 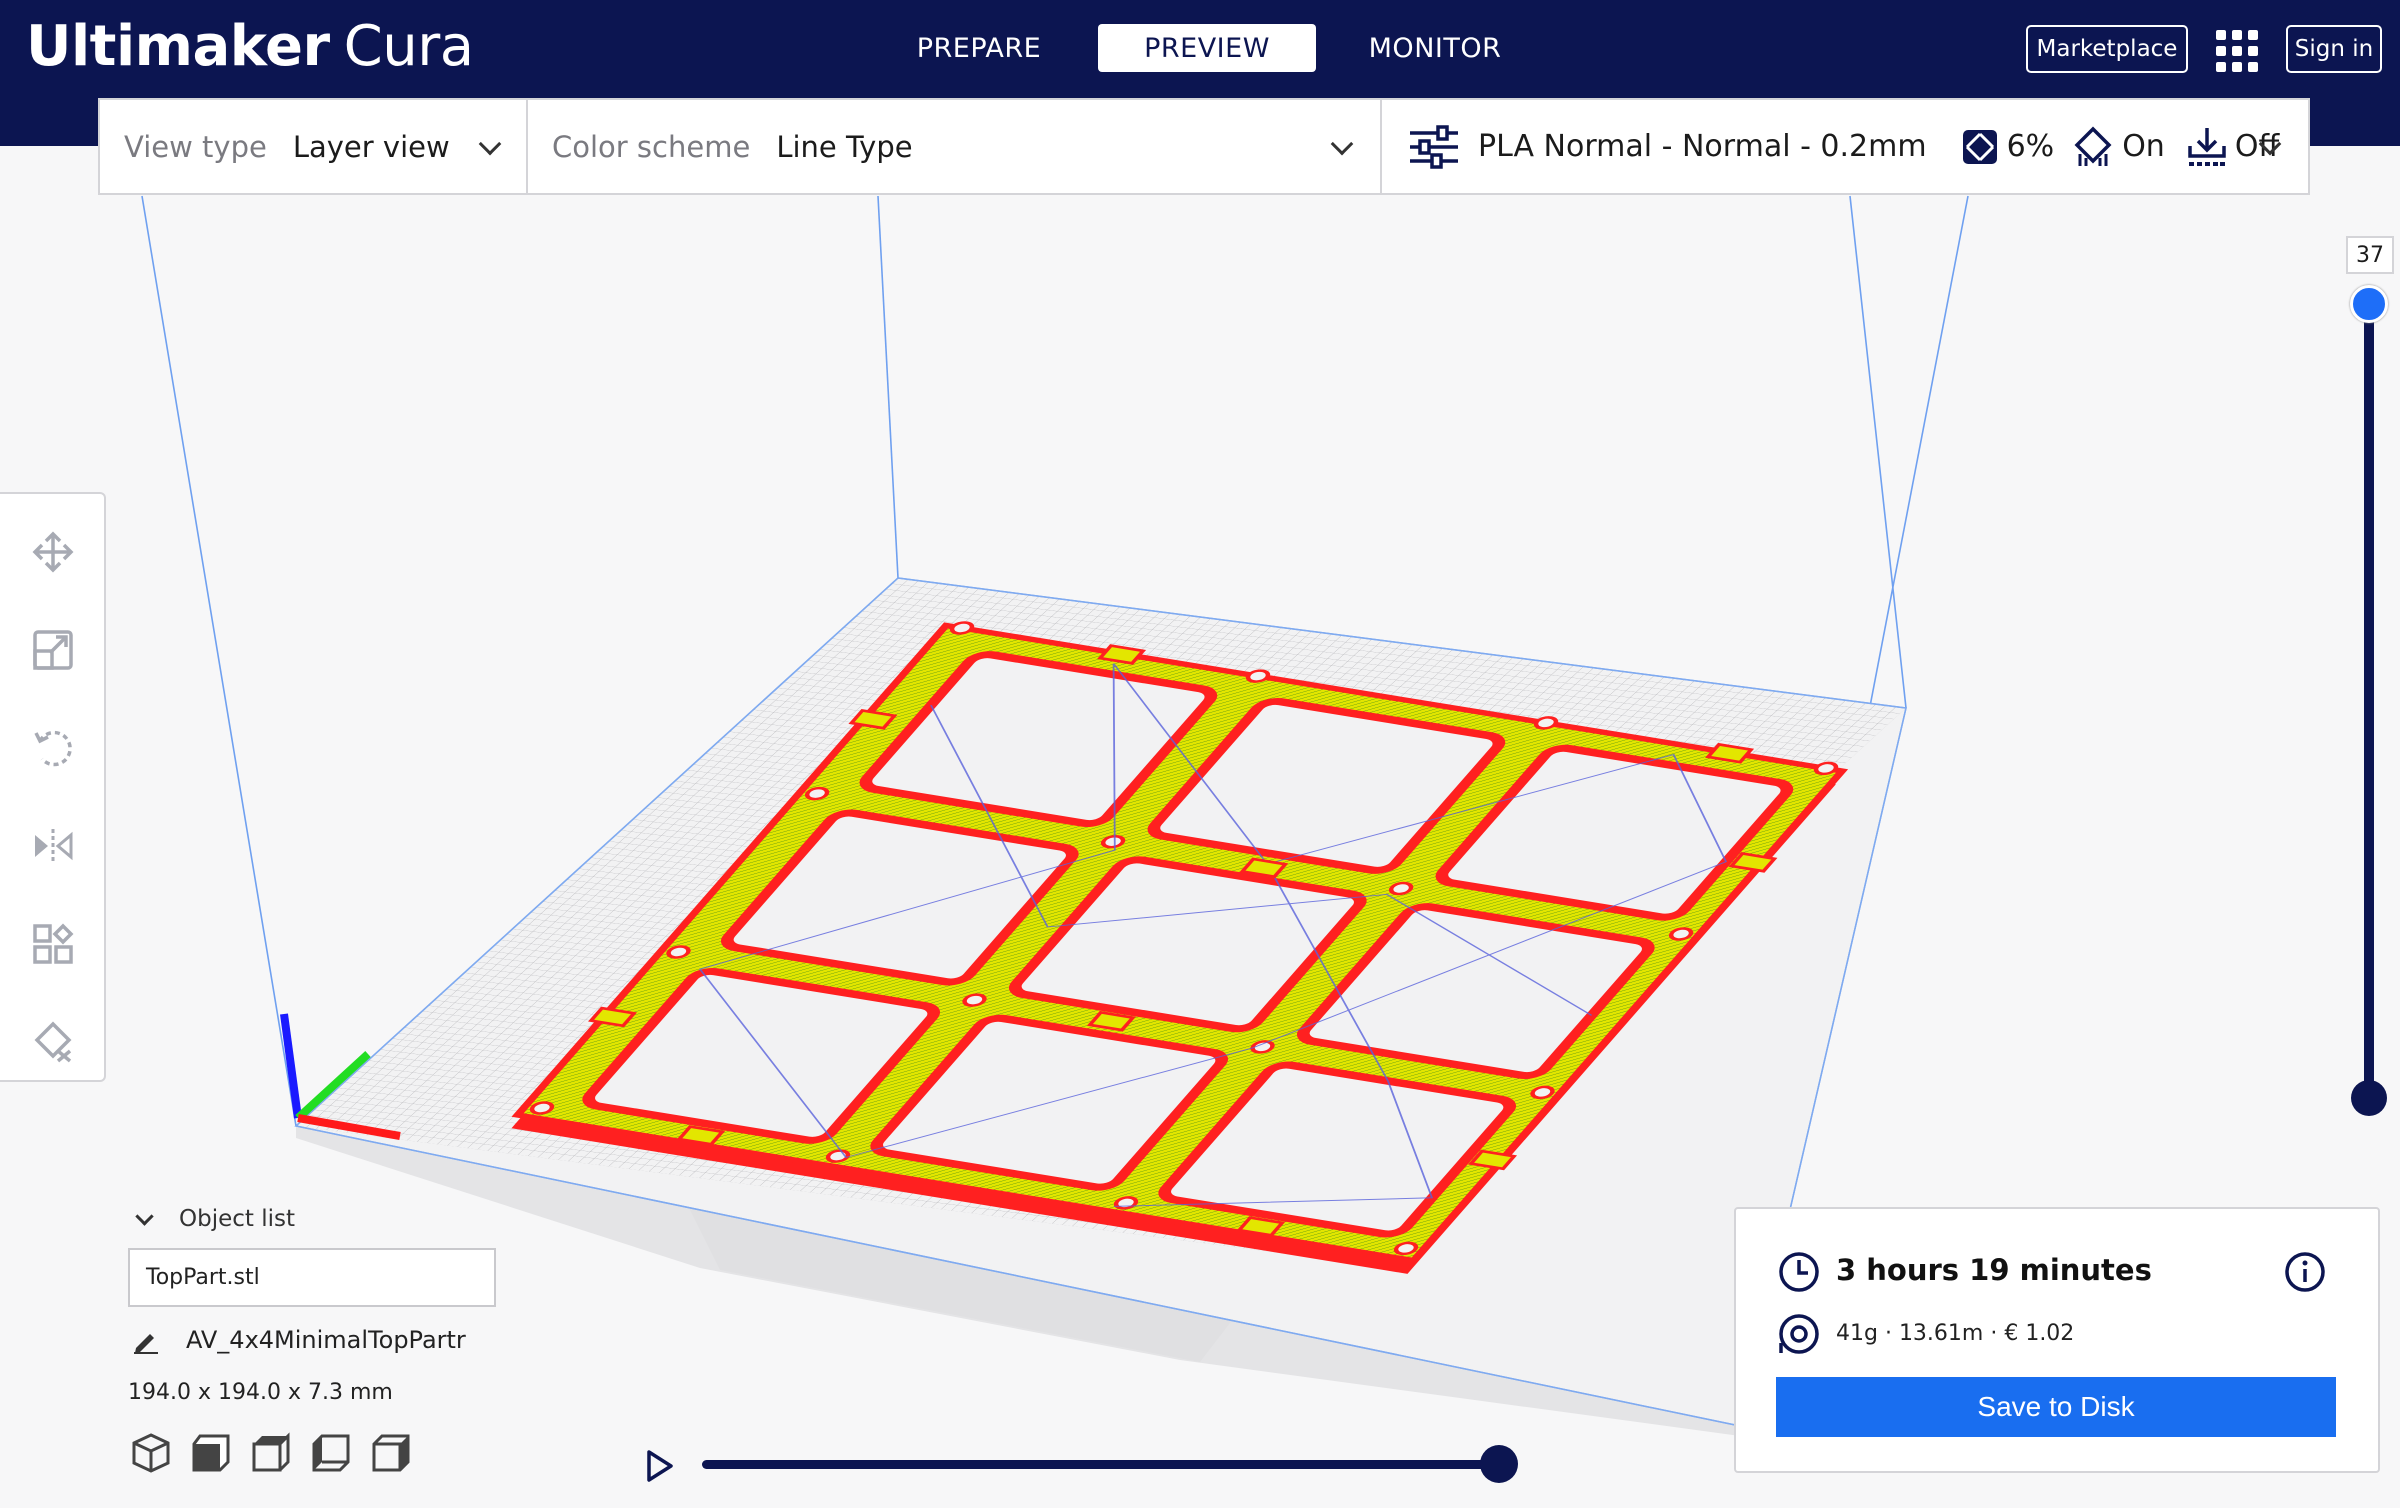 I want to click on layer-slider-upper-handle, so click(x=2369, y=304).